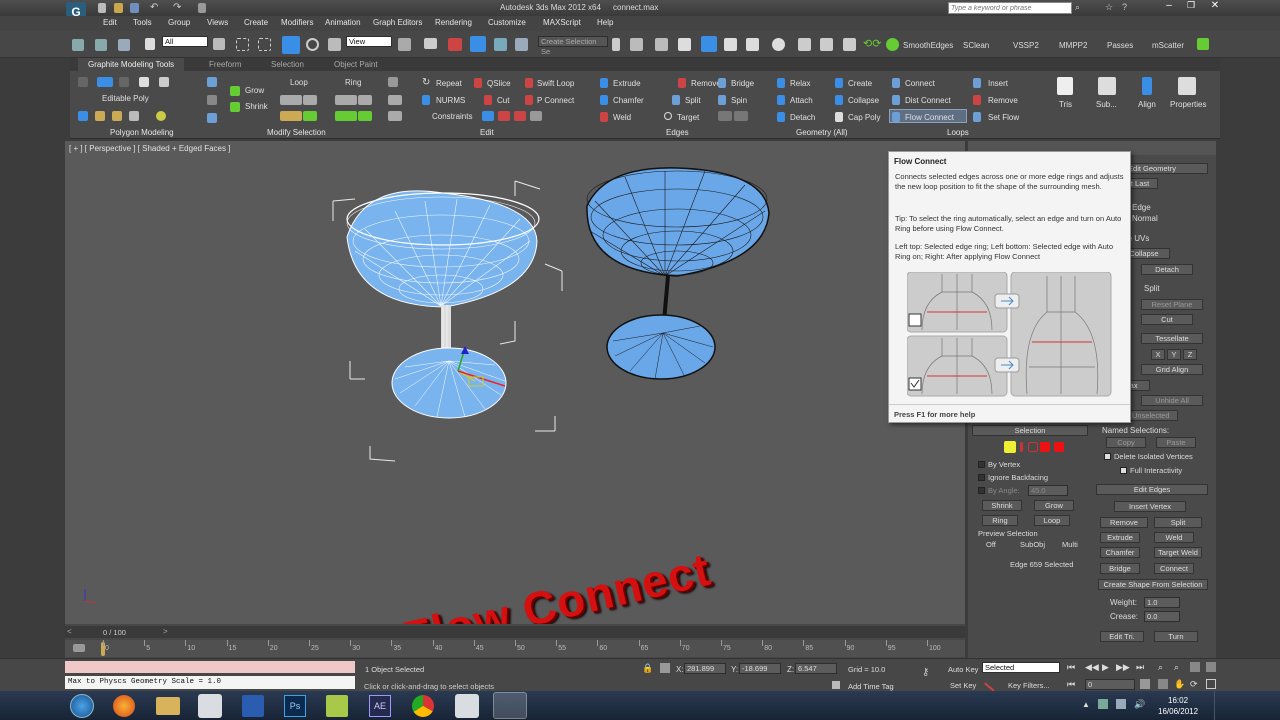 The width and height of the screenshot is (1280, 720). Describe the element at coordinates (264, 44) in the screenshot. I see `window-crossing-icon` at that location.